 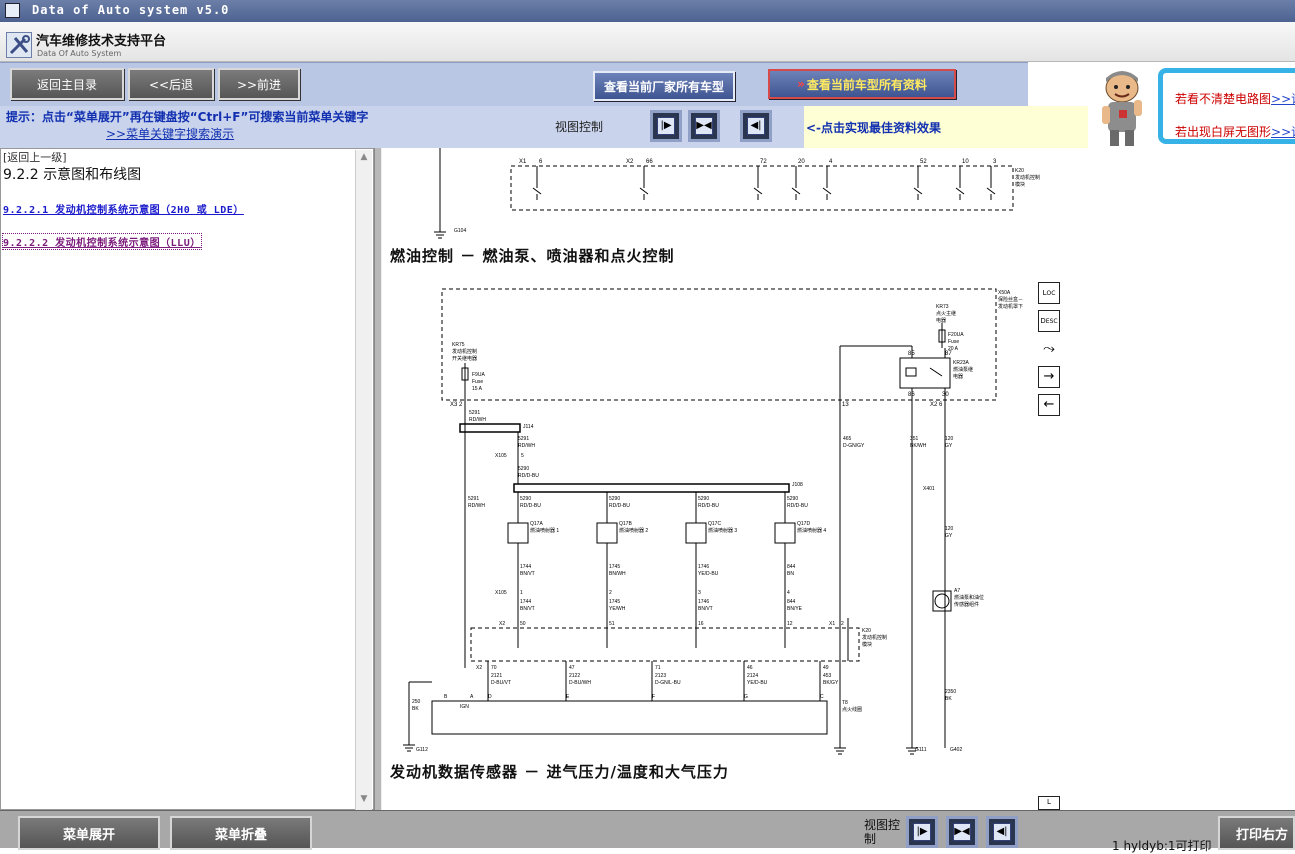 What do you see at coordinates (1283, 132) in the screenshot?
I see `promo-link-2: >>请` at bounding box center [1283, 132].